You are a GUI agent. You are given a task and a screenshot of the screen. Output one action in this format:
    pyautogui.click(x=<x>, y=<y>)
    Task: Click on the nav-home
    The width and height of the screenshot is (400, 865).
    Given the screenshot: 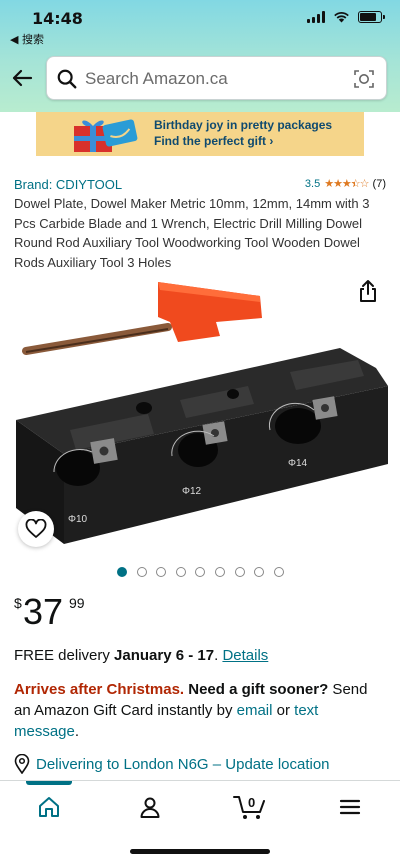 What is the action you would take?
    pyautogui.click(x=49, y=807)
    